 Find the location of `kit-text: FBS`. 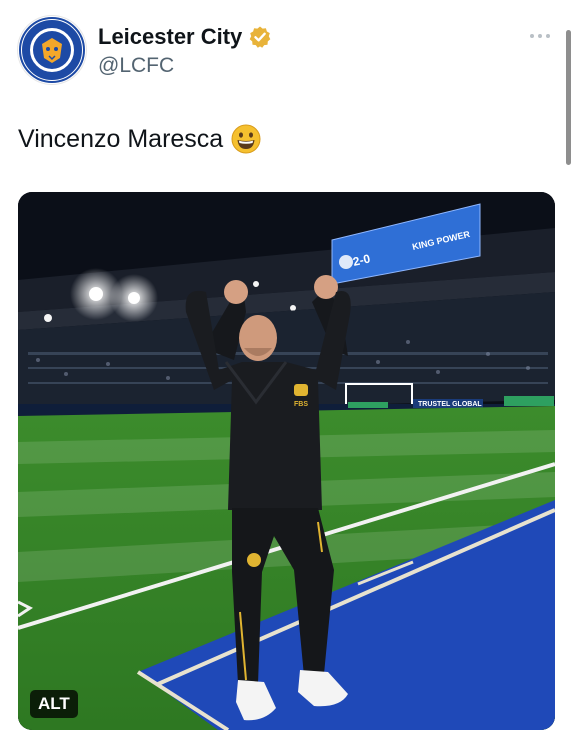

kit-text: FBS is located at coordinates (301, 404).